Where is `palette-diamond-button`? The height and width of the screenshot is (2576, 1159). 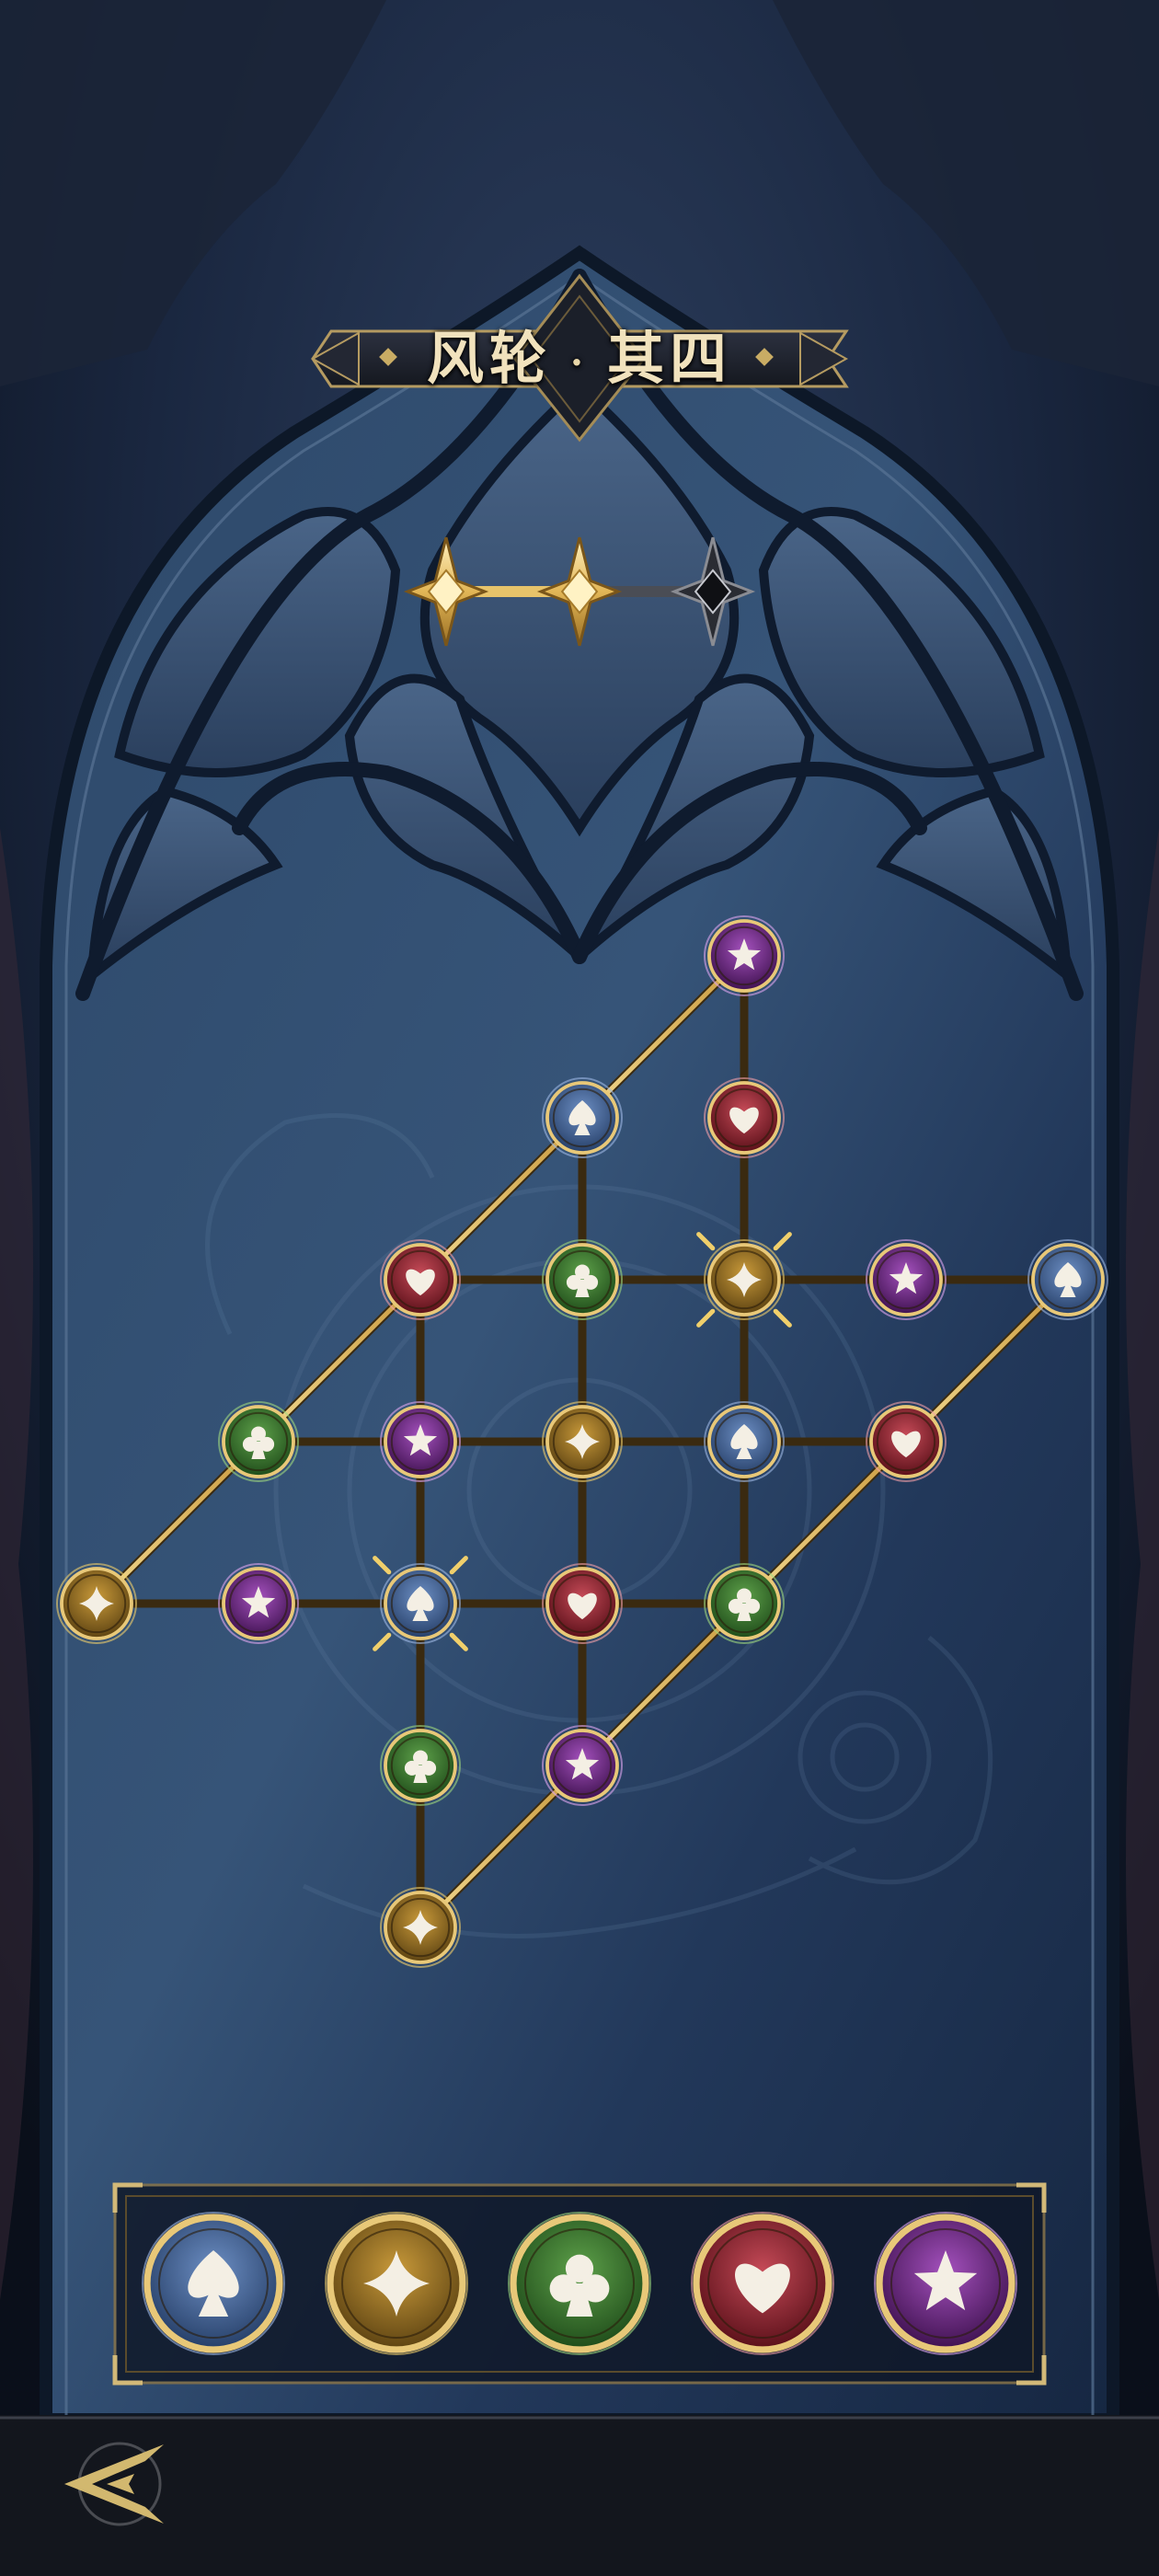 palette-diamond-button is located at coordinates (396, 2283).